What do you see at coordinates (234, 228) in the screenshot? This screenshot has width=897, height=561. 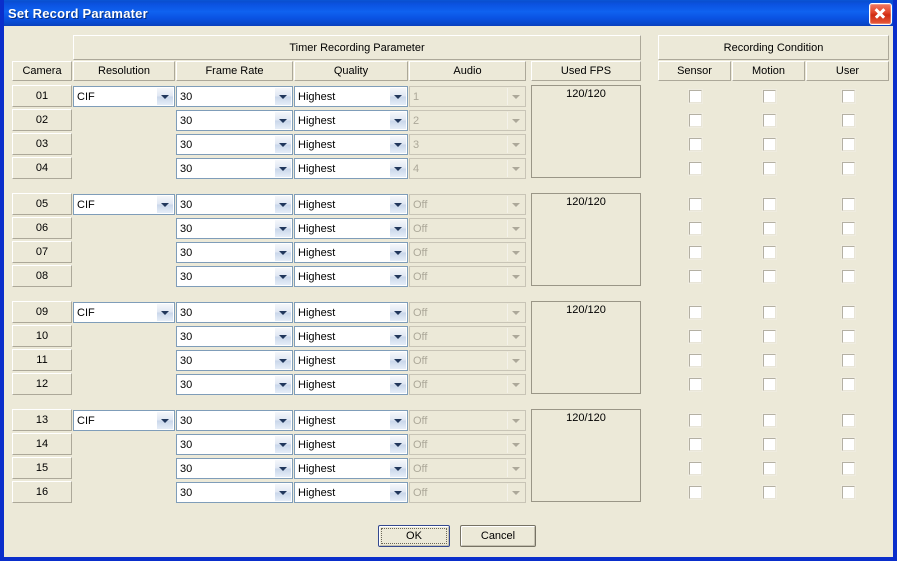 I see `frame-rate-combo-06: 30` at bounding box center [234, 228].